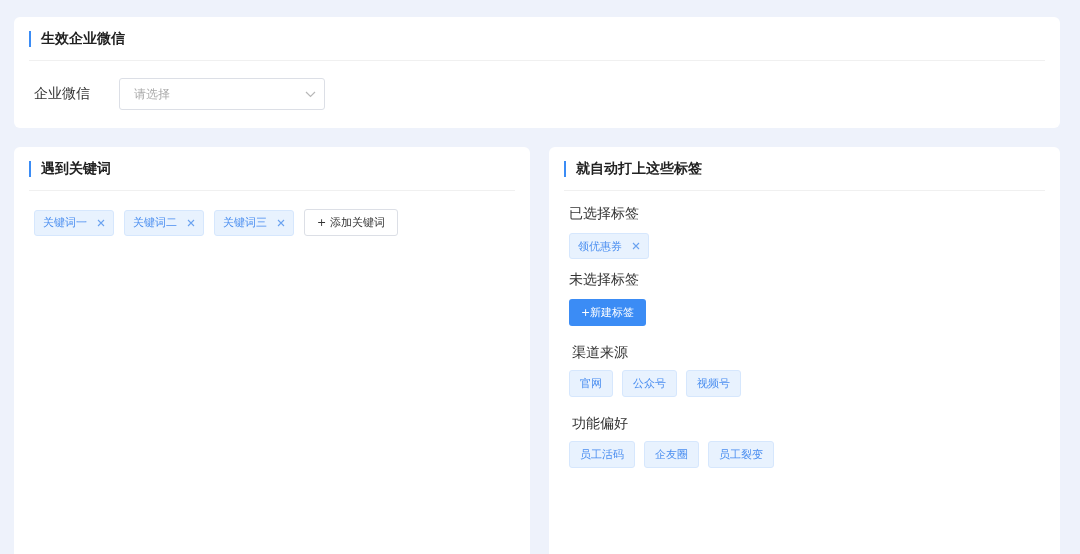 The width and height of the screenshot is (1080, 554). Describe the element at coordinates (604, 214) in the screenshot. I see `subsection-label: 已选择标签` at that location.